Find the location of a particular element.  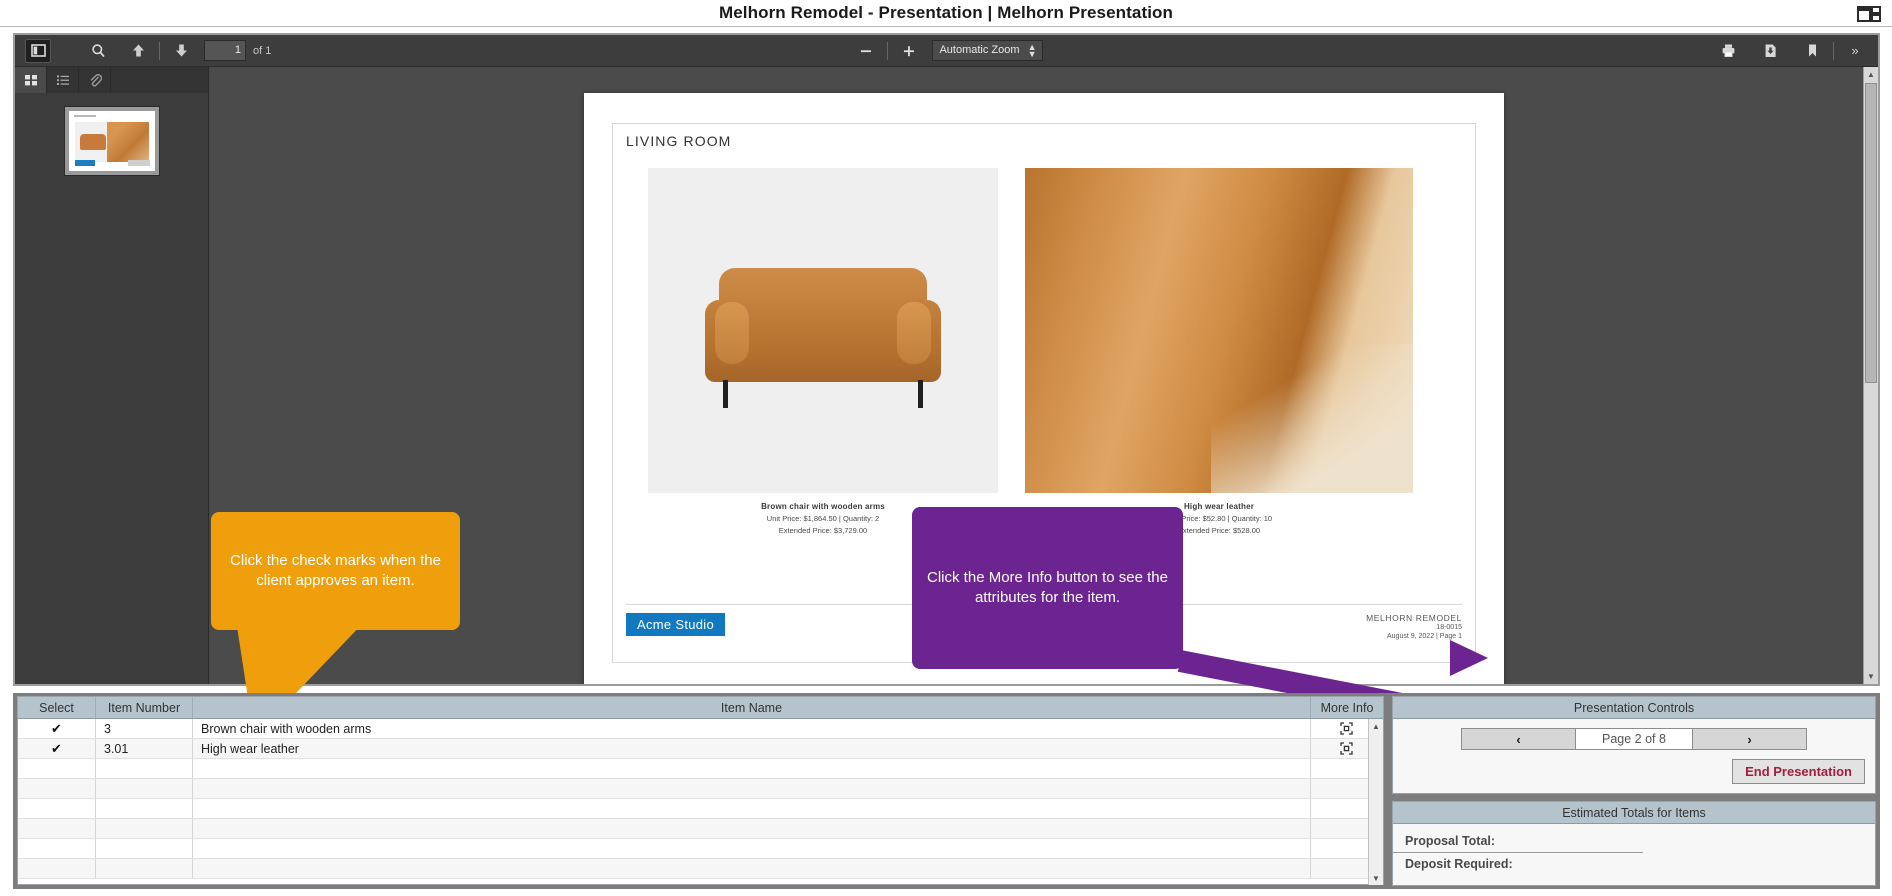

column-header-select: Select is located at coordinates (57, 707).